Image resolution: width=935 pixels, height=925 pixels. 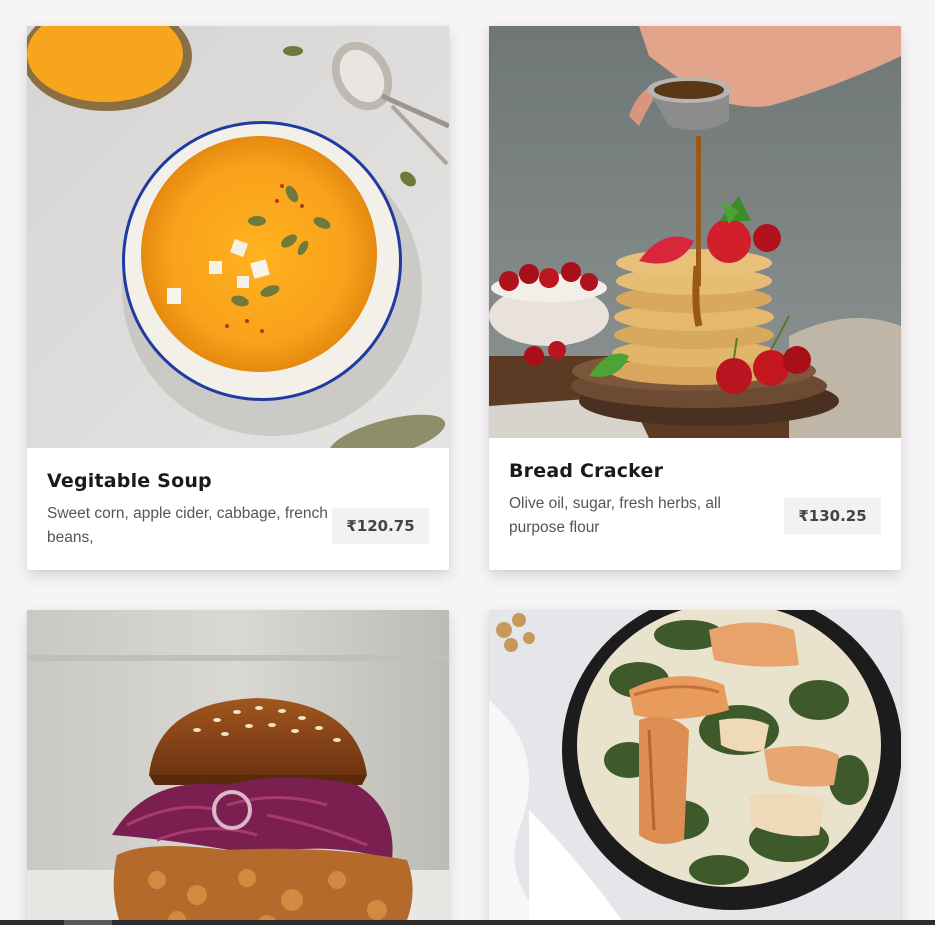 What do you see at coordinates (467, 922) in the screenshot?
I see `horizontal-scrollbar` at bounding box center [467, 922].